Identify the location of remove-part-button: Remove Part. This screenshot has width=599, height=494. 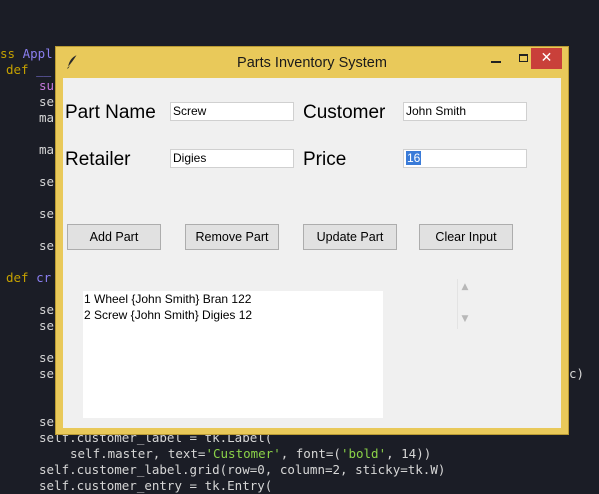
(232, 237).